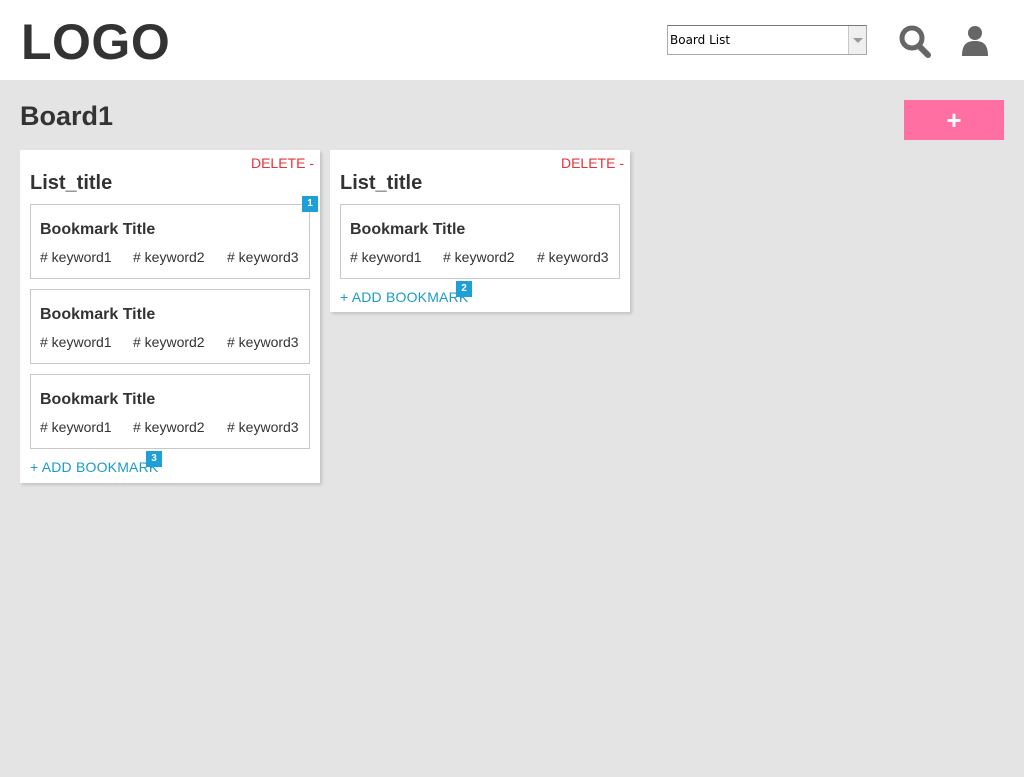  Describe the element at coordinates (915, 40) in the screenshot. I see `search-icon` at that location.